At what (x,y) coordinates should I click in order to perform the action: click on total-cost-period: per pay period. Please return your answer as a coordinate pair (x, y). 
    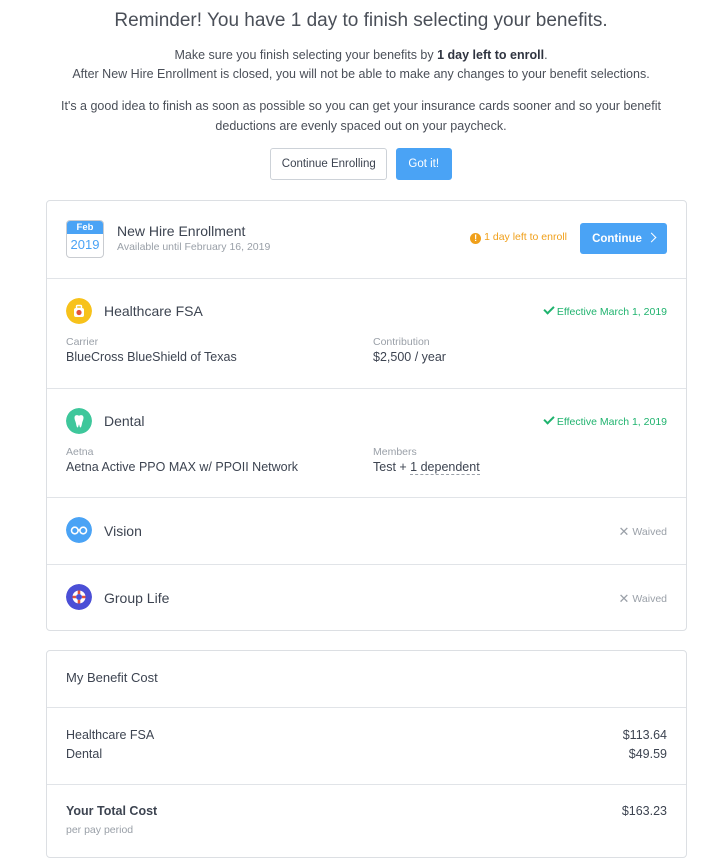
    Looking at the image, I should click on (100, 830).